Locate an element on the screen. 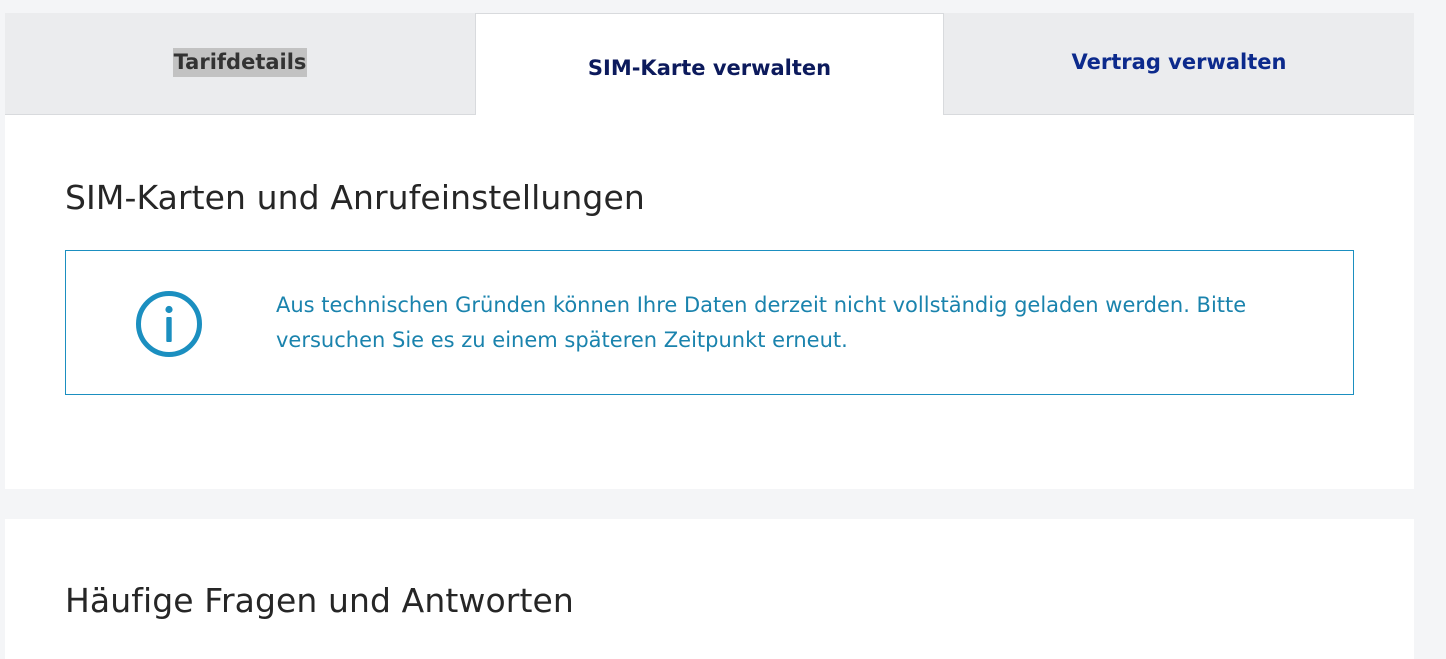 This screenshot has height=659, width=1446. tab-sim-karte-verwalten-label: SIM-Karte verwalten is located at coordinates (709, 67).